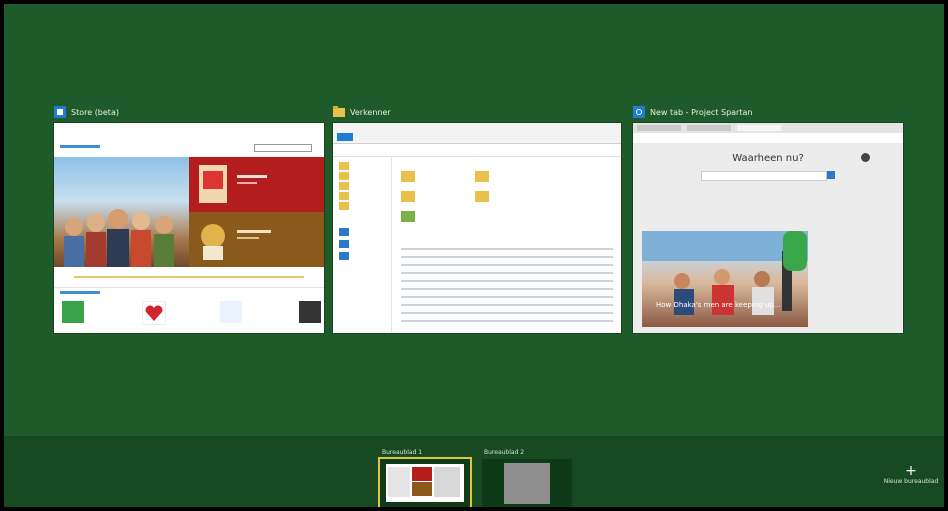 This screenshot has width=948, height=511. I want to click on store-header, so click(189, 140).